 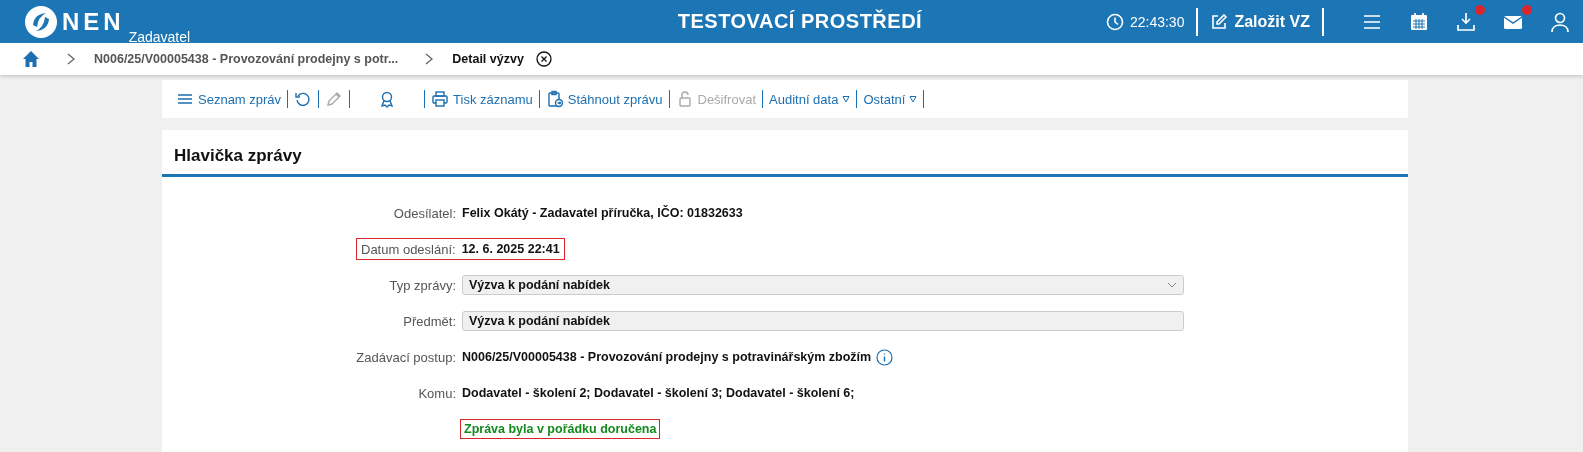 I want to click on field-label: Komu:, so click(x=437, y=393).